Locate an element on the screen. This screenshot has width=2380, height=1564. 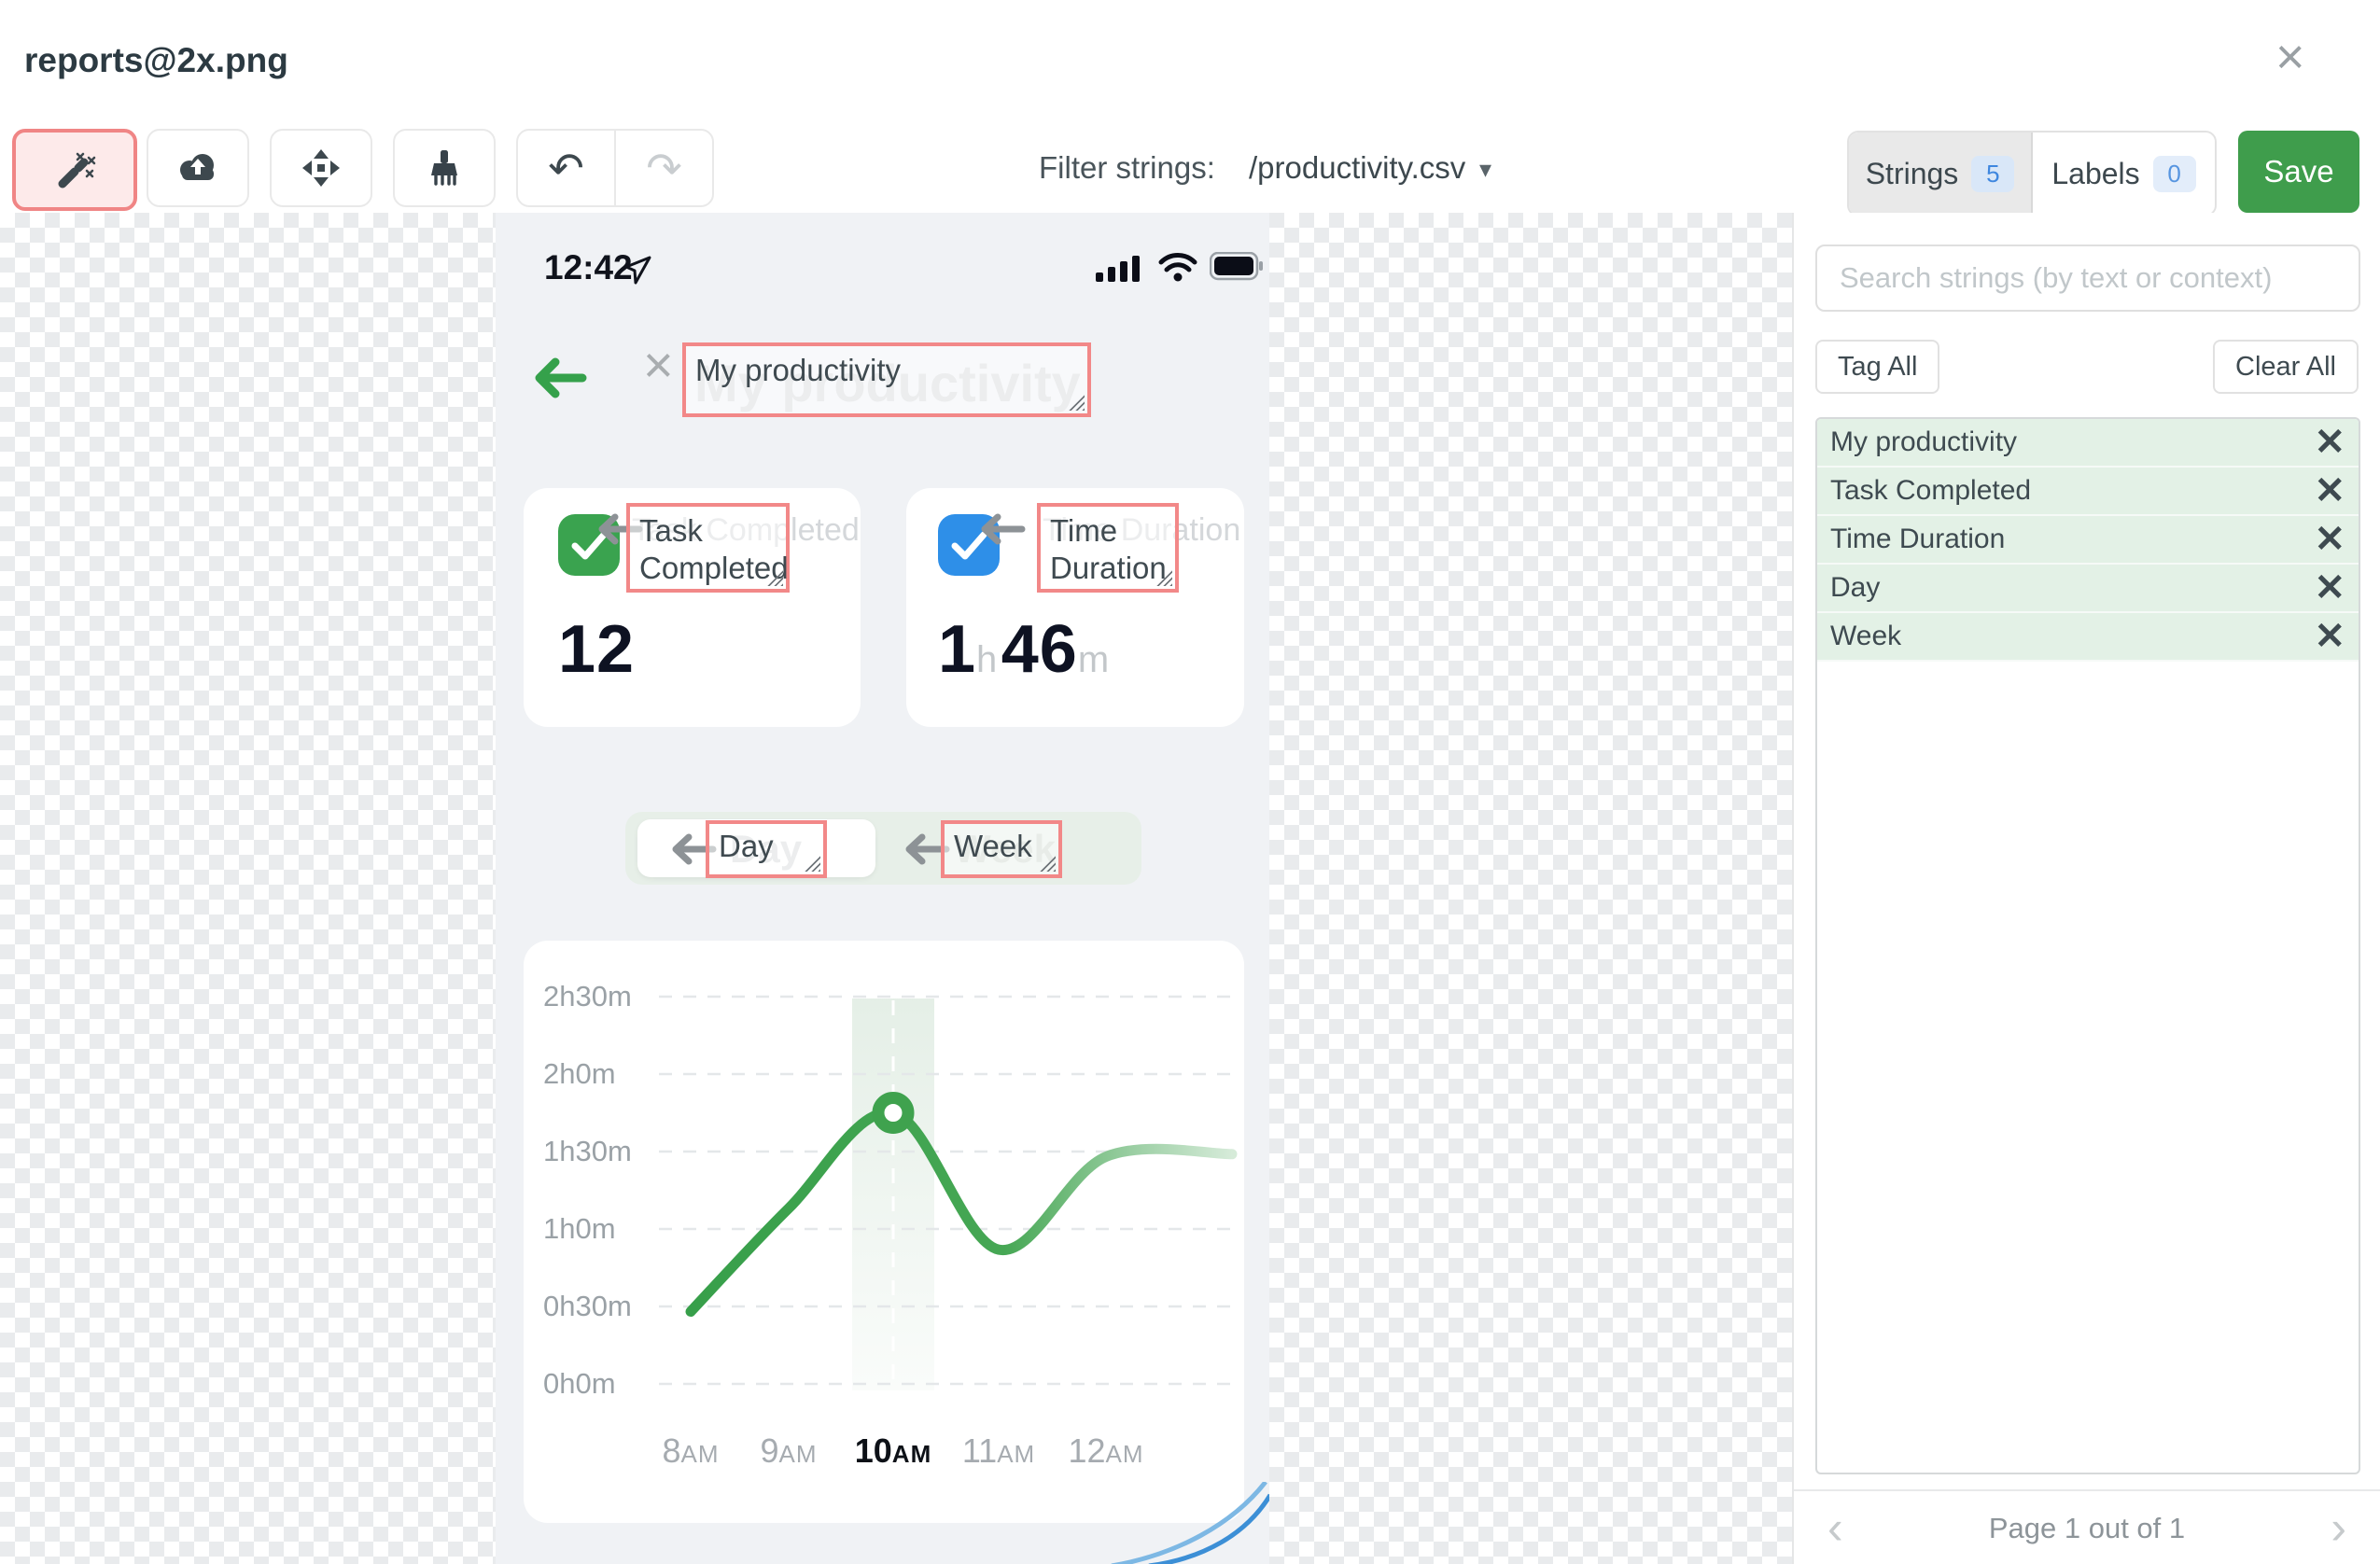
annotation-box-task-completed: Task Completed is located at coordinates (708, 548).